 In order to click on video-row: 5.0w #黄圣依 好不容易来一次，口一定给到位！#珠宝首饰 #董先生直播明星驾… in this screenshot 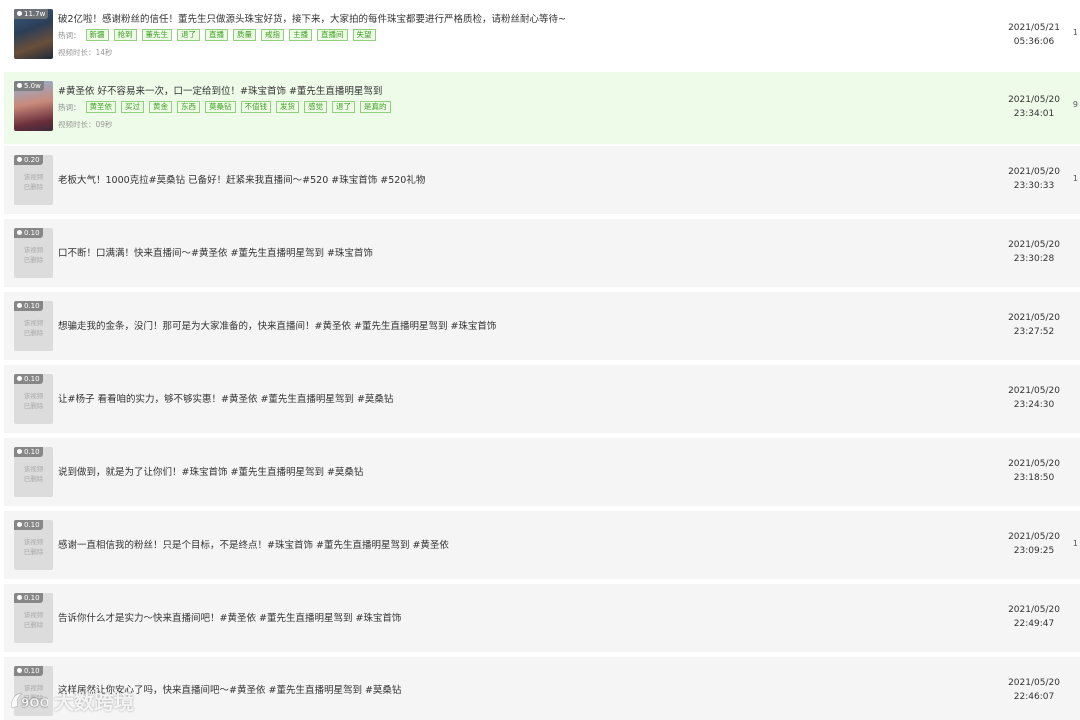, I will do `click(542, 108)`.